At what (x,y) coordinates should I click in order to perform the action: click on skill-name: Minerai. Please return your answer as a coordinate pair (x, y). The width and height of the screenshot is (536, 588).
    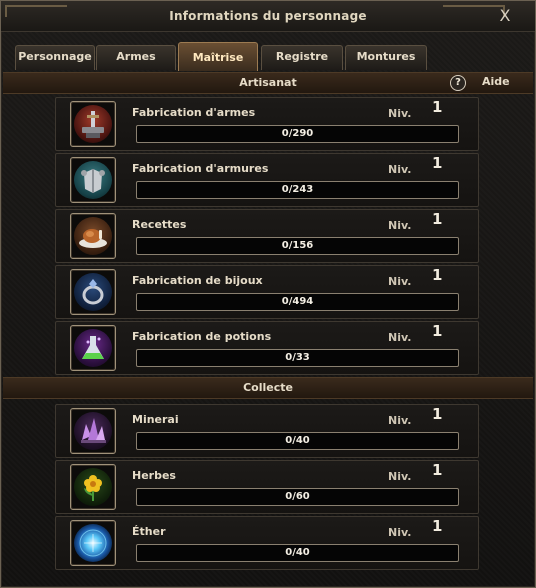
    Looking at the image, I should click on (155, 419).